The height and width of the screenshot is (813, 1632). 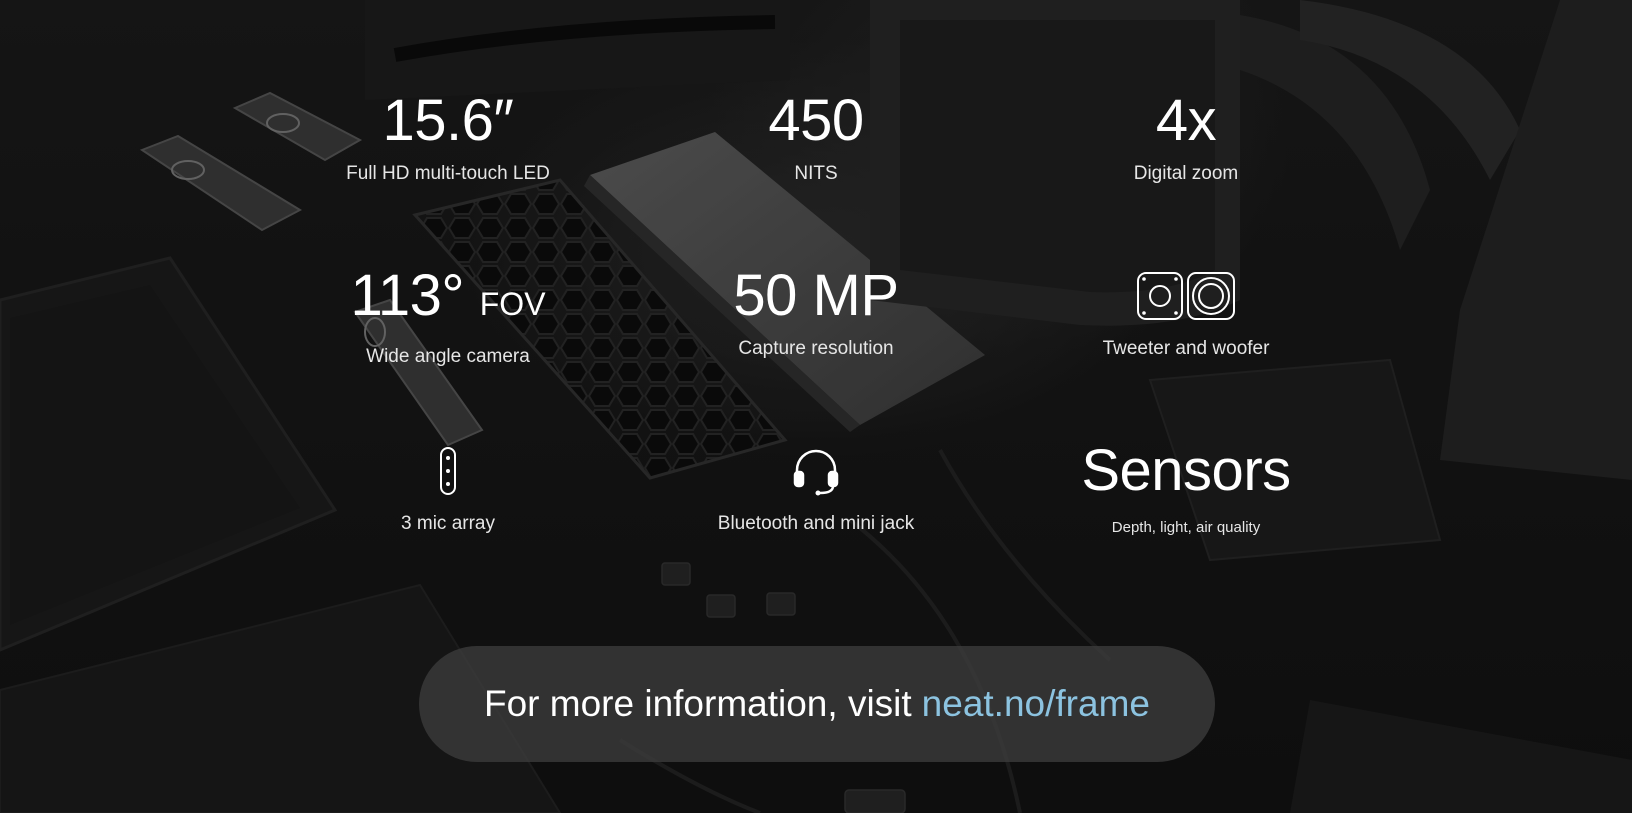 I want to click on spec-brightness-value: 450, so click(x=816, y=120).